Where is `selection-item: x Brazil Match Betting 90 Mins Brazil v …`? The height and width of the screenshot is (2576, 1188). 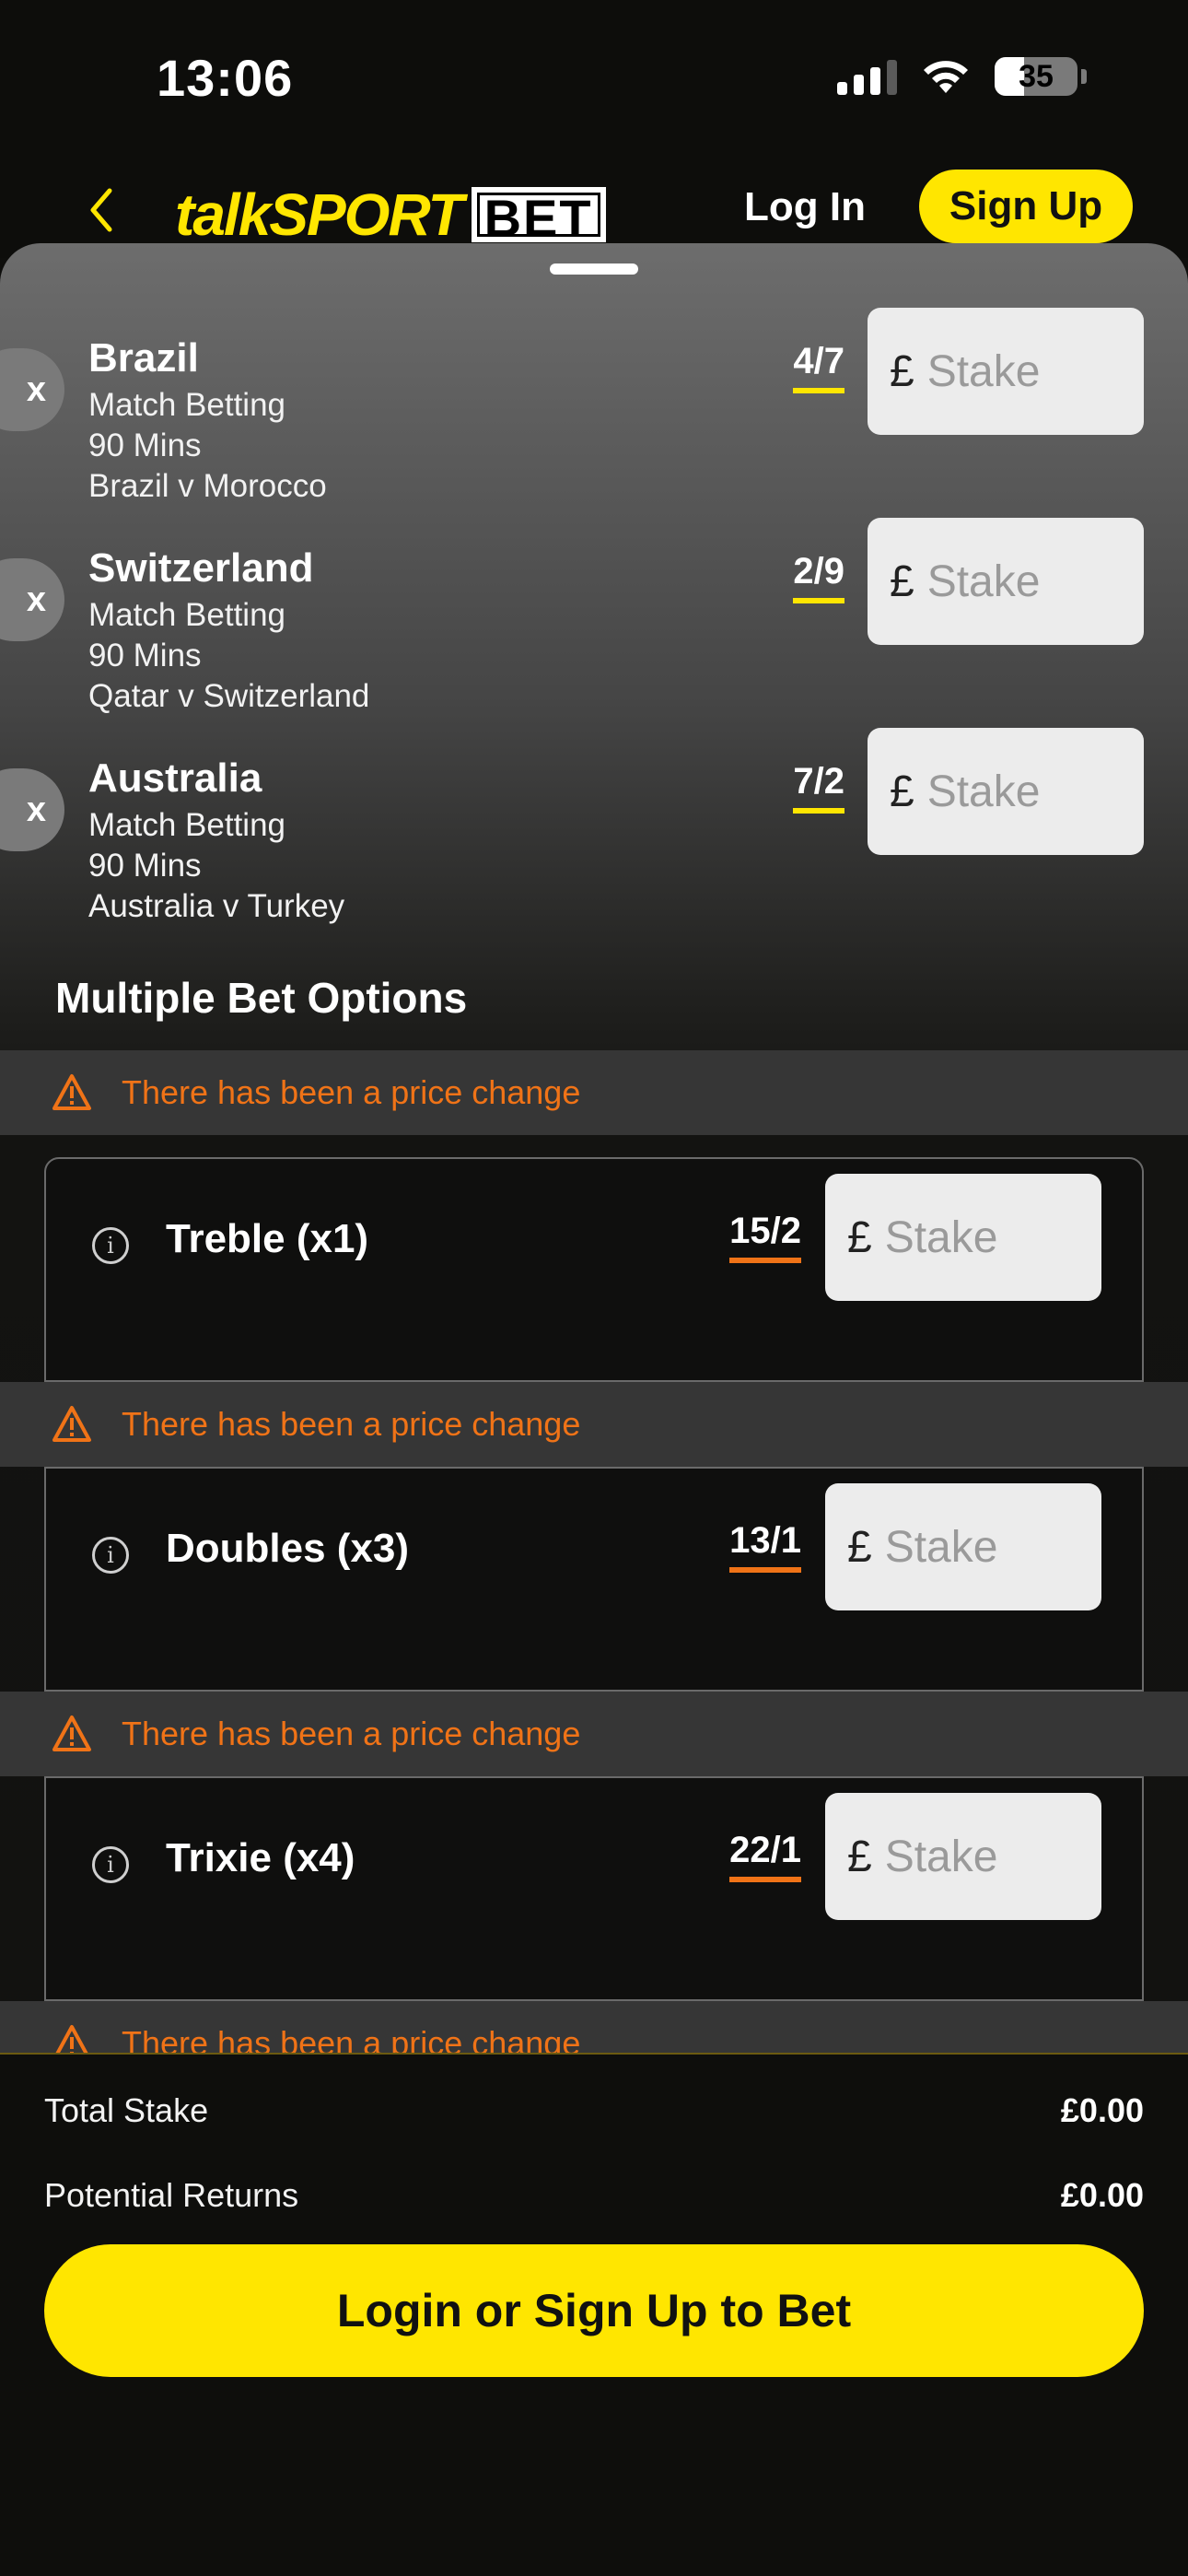 selection-item: x Brazil Match Betting 90 Mins Brazil v … is located at coordinates (594, 414).